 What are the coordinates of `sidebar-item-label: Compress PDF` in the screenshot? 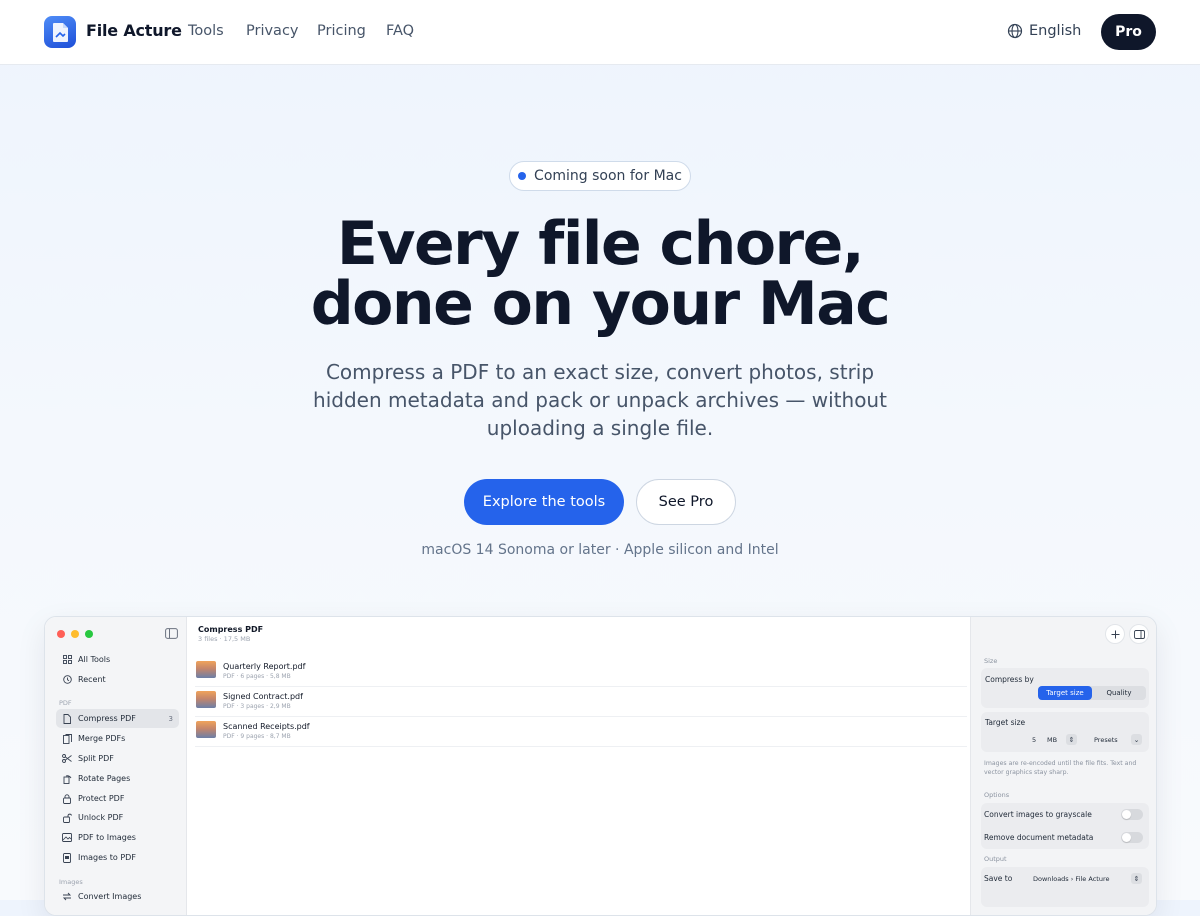 It's located at (107, 718).